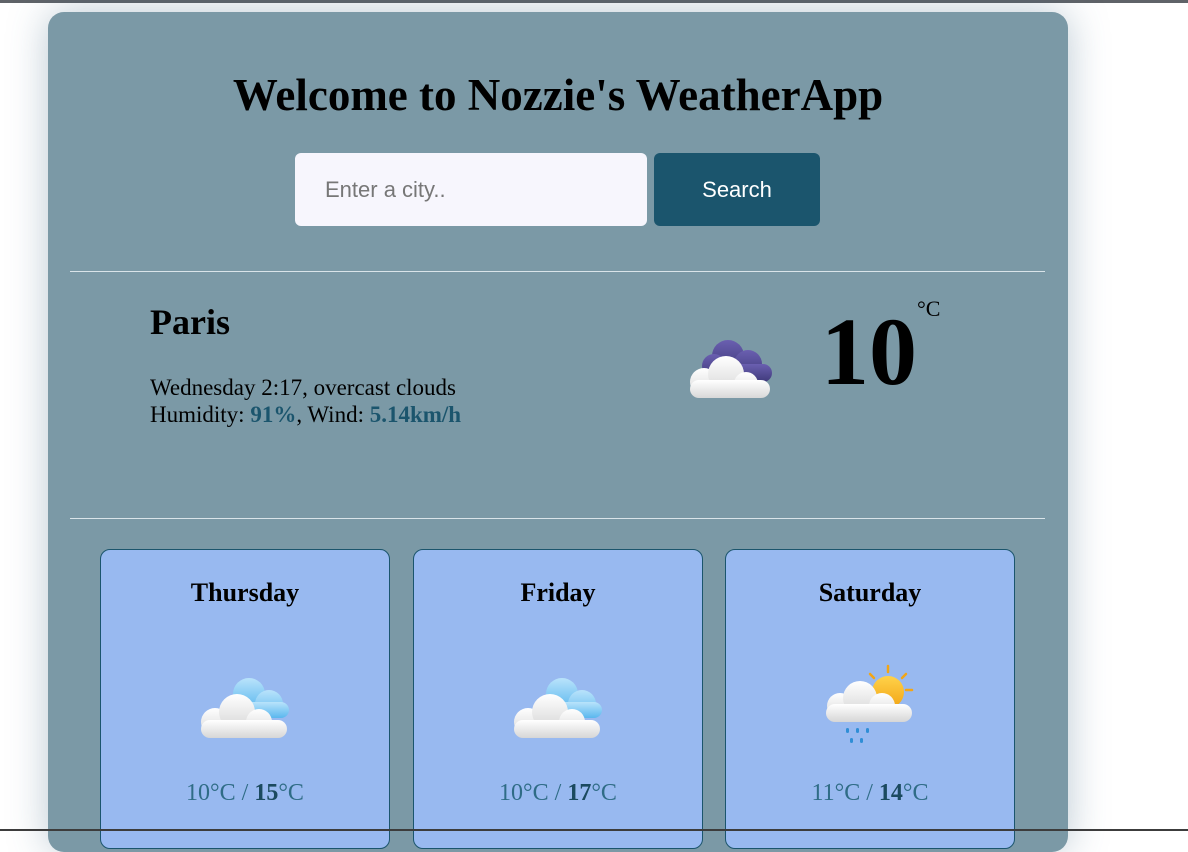 Image resolution: width=1188 pixels, height=852 pixels. Describe the element at coordinates (836, 793) in the screenshot. I see `forecast-min: 11°C` at that location.